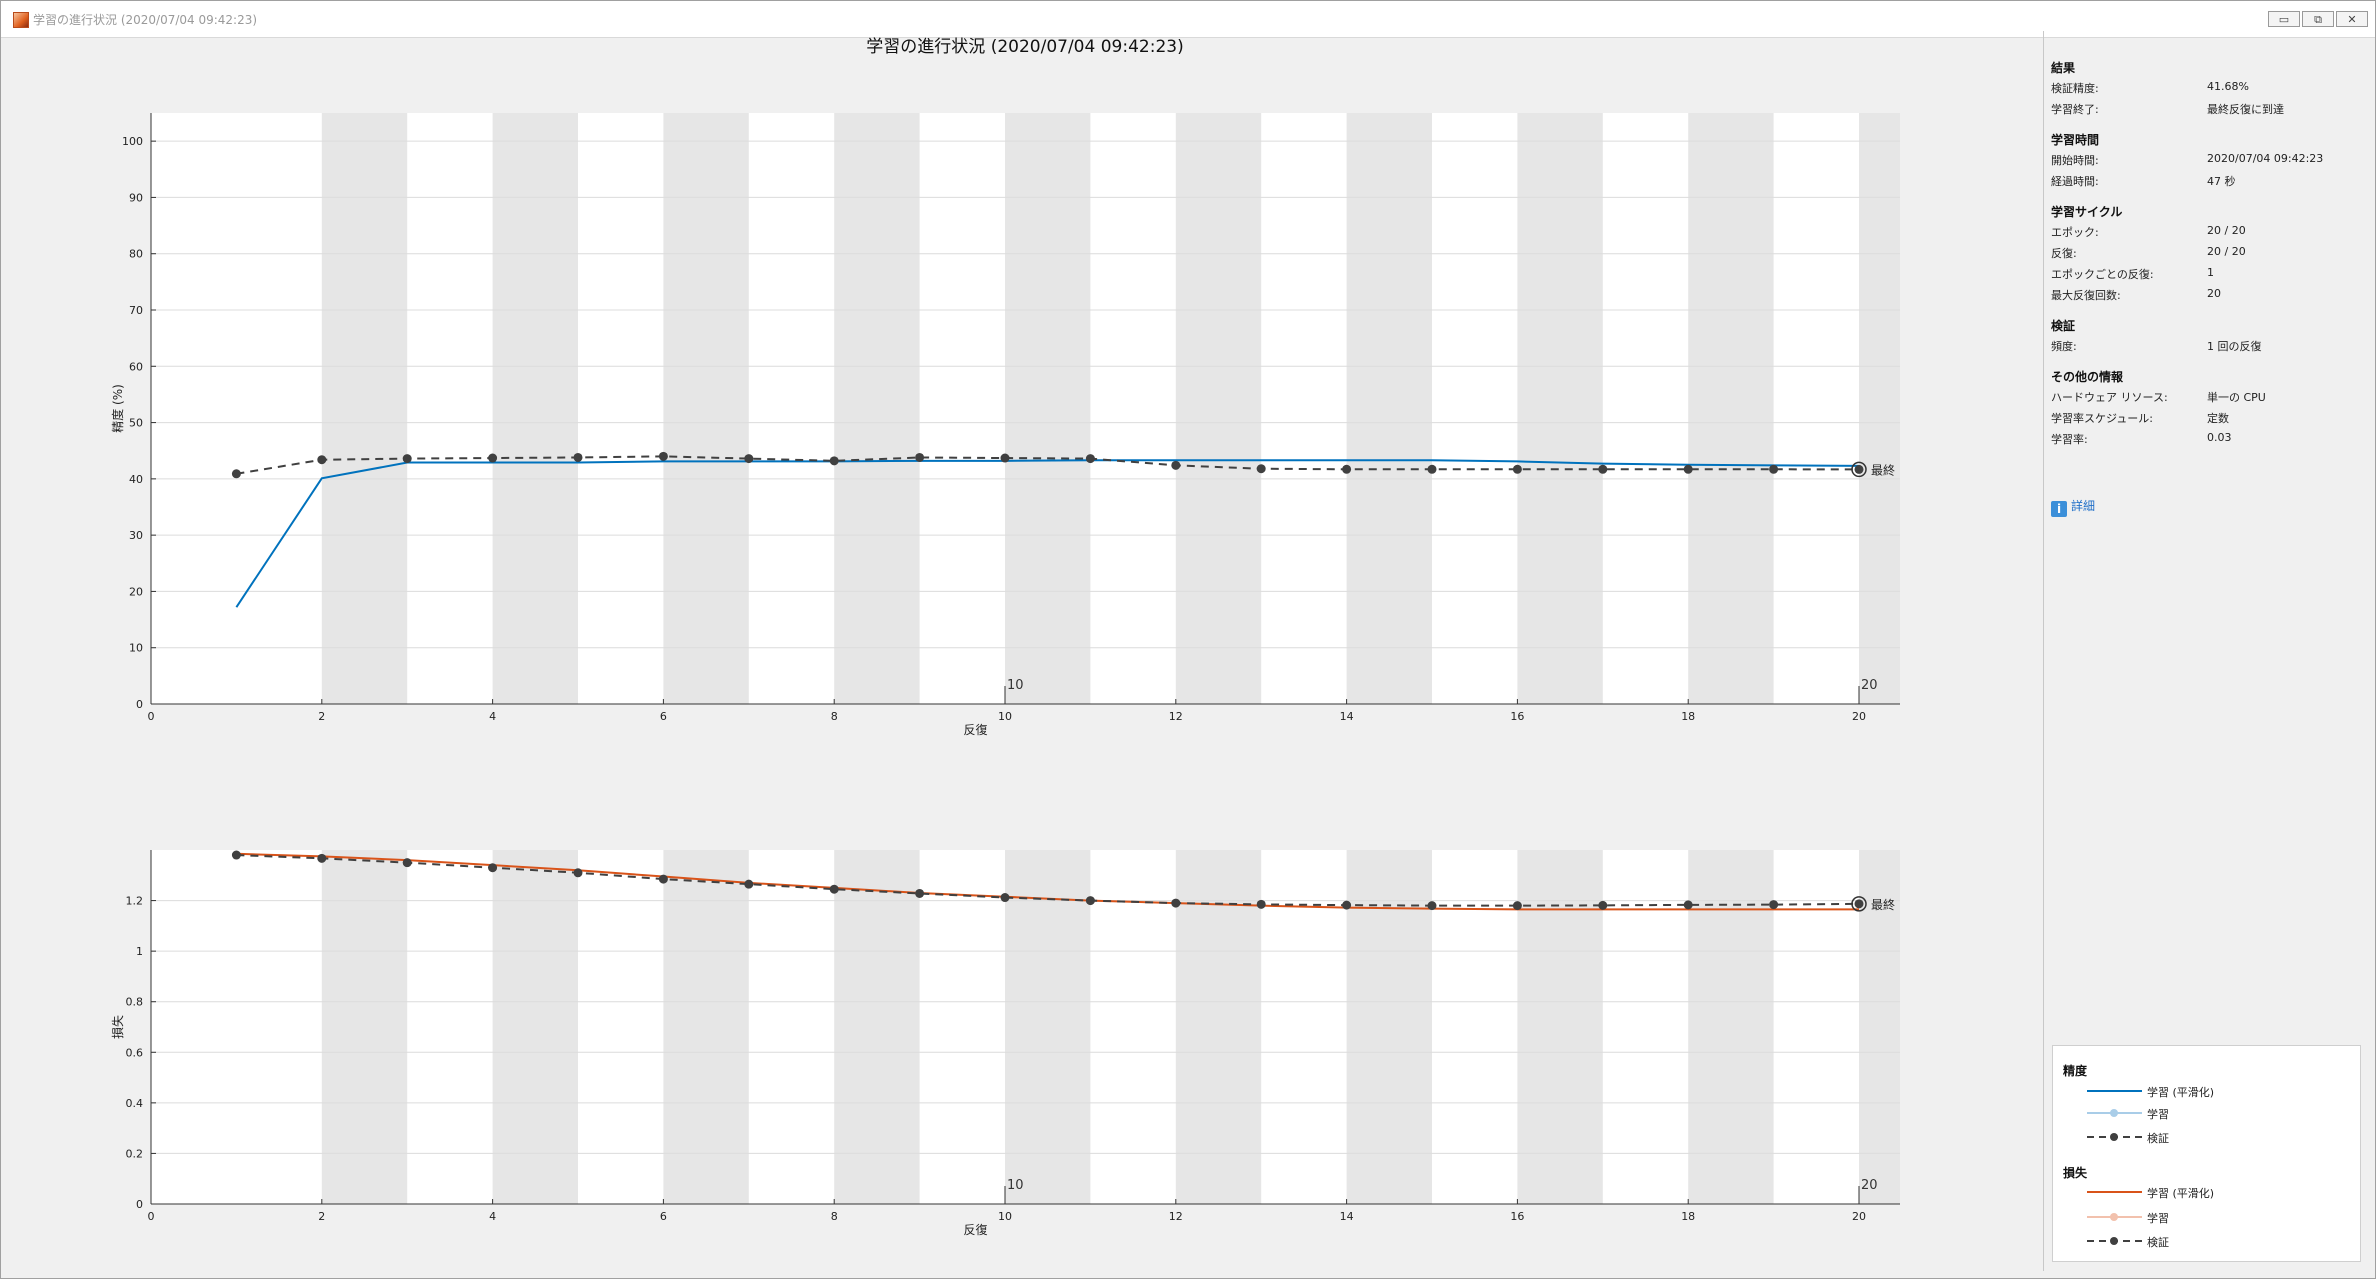  I want to click on panel-row-label: 頻度:, so click(2064, 346).